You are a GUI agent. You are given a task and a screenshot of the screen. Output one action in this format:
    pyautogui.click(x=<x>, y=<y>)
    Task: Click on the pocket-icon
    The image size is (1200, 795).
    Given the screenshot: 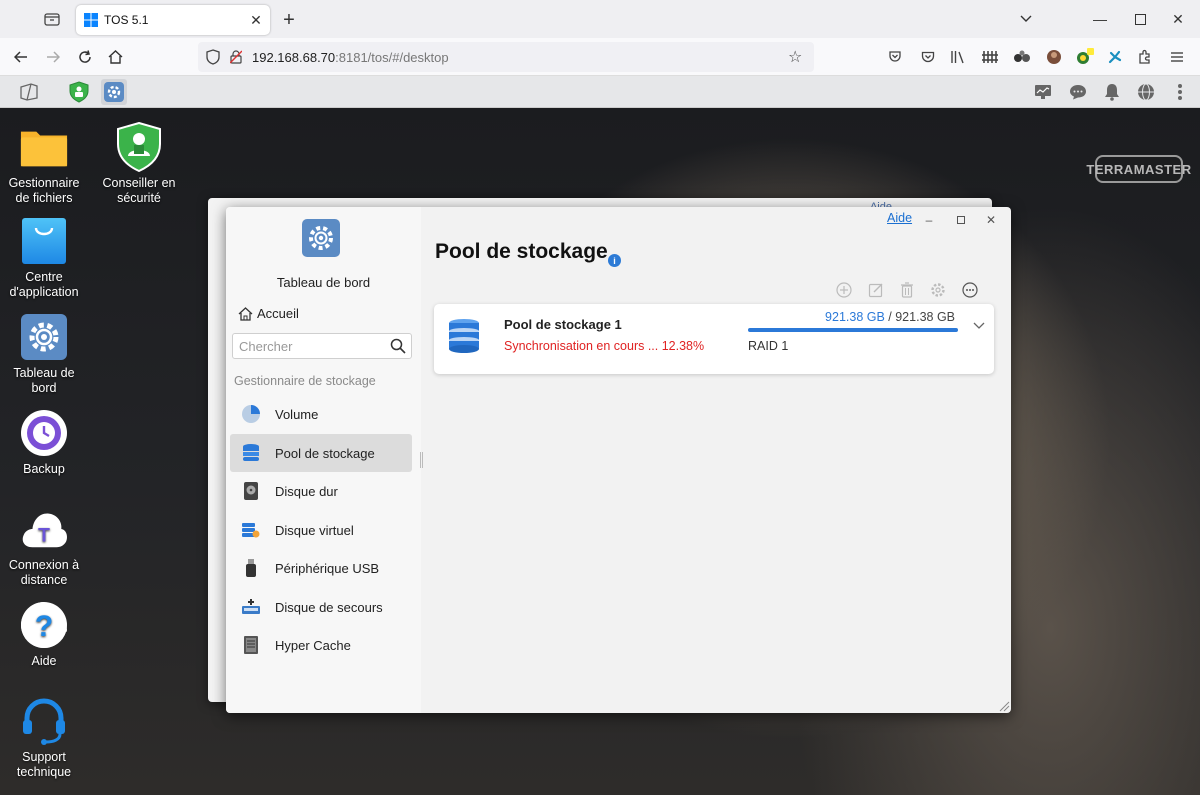 What is the action you would take?
    pyautogui.click(x=928, y=57)
    